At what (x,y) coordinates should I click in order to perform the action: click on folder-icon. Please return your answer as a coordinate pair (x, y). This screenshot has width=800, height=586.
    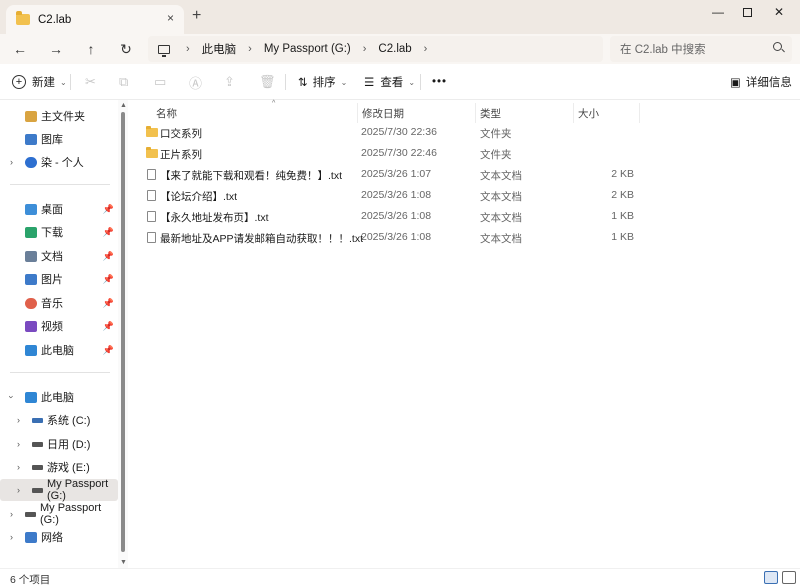
    Looking at the image, I should click on (152, 131).